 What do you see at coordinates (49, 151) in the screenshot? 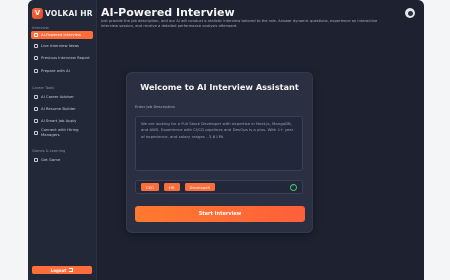
I see `section-label-games: Games & Learning` at bounding box center [49, 151].